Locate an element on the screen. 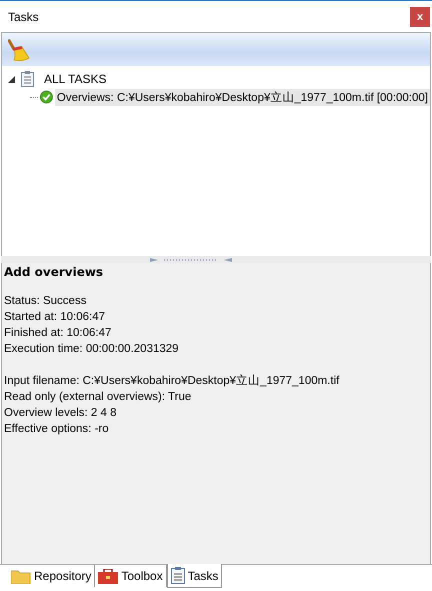 The width and height of the screenshot is (432, 591). detail-line: Execution time: 00:00:00.2031329 is located at coordinates (92, 349).